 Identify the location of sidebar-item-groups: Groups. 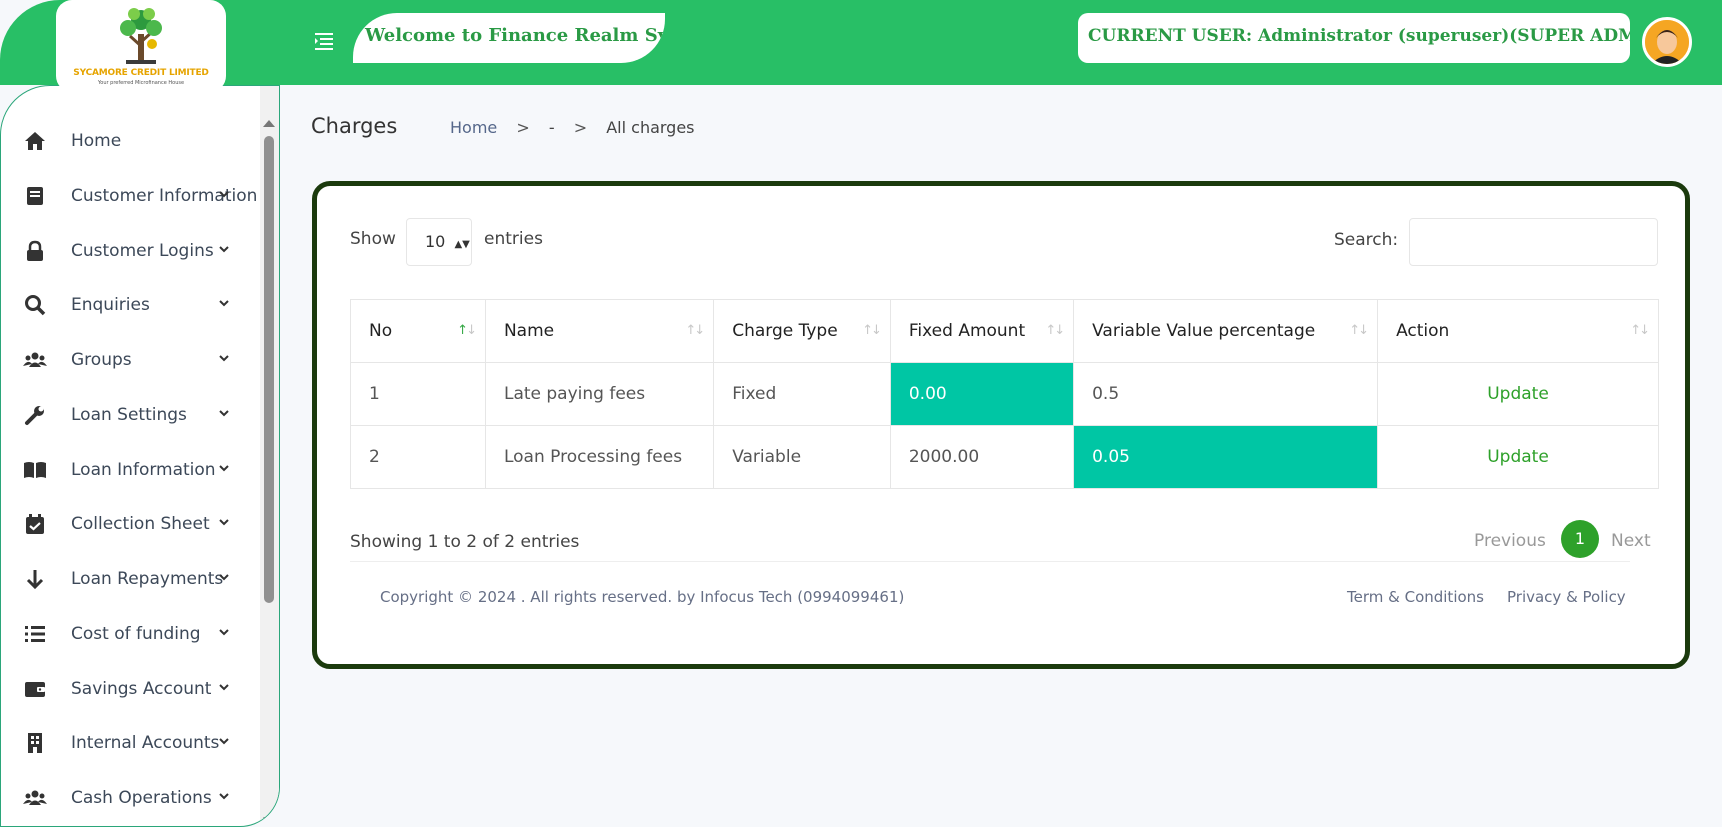
(131, 361).